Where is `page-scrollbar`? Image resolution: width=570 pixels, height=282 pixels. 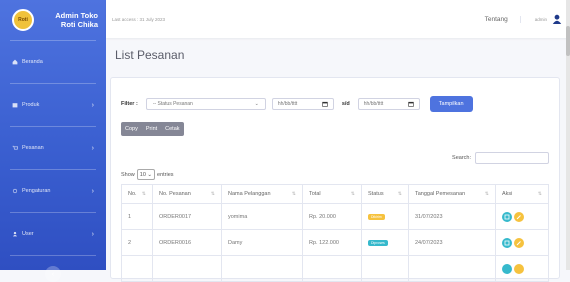
page-scrollbar is located at coordinates (568, 135).